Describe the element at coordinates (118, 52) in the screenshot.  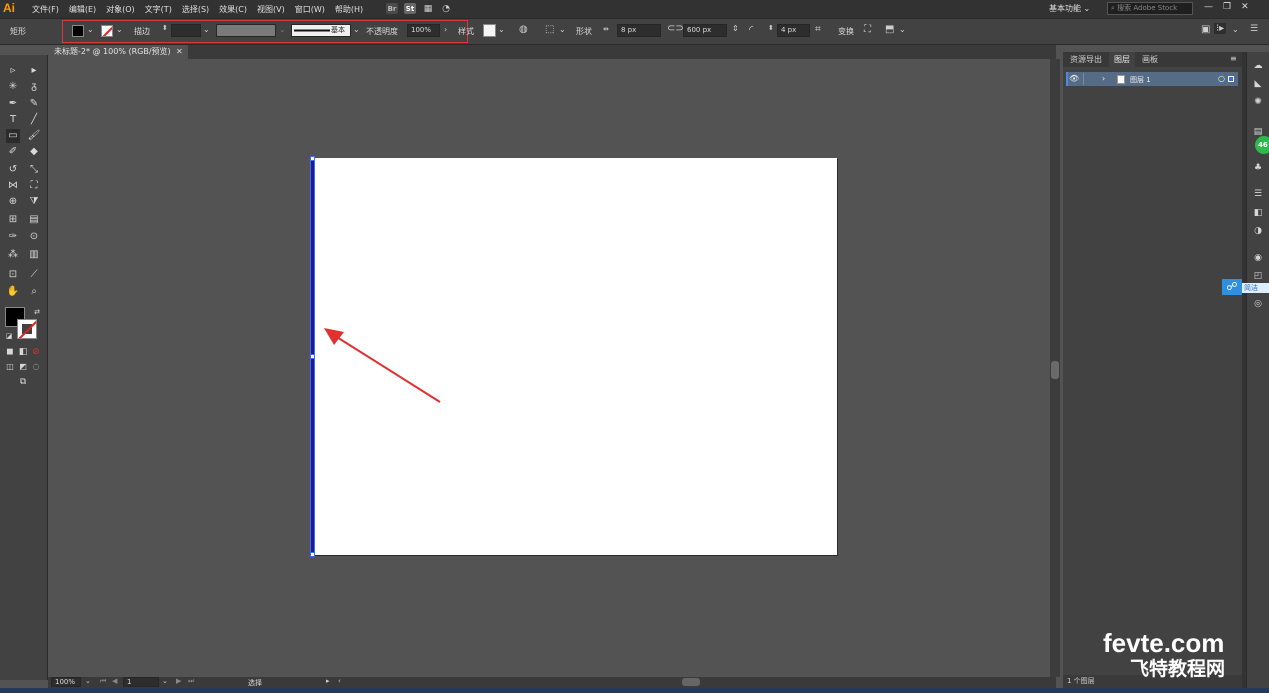
I see `document-tab: 未标题-2* @ 100% (RGB/预览)` at that location.